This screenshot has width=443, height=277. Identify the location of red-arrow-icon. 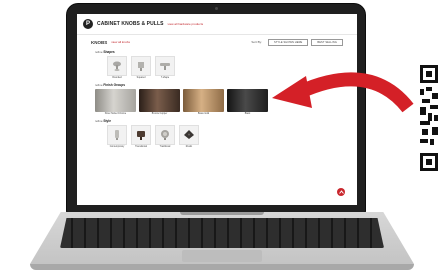
(343, 92).